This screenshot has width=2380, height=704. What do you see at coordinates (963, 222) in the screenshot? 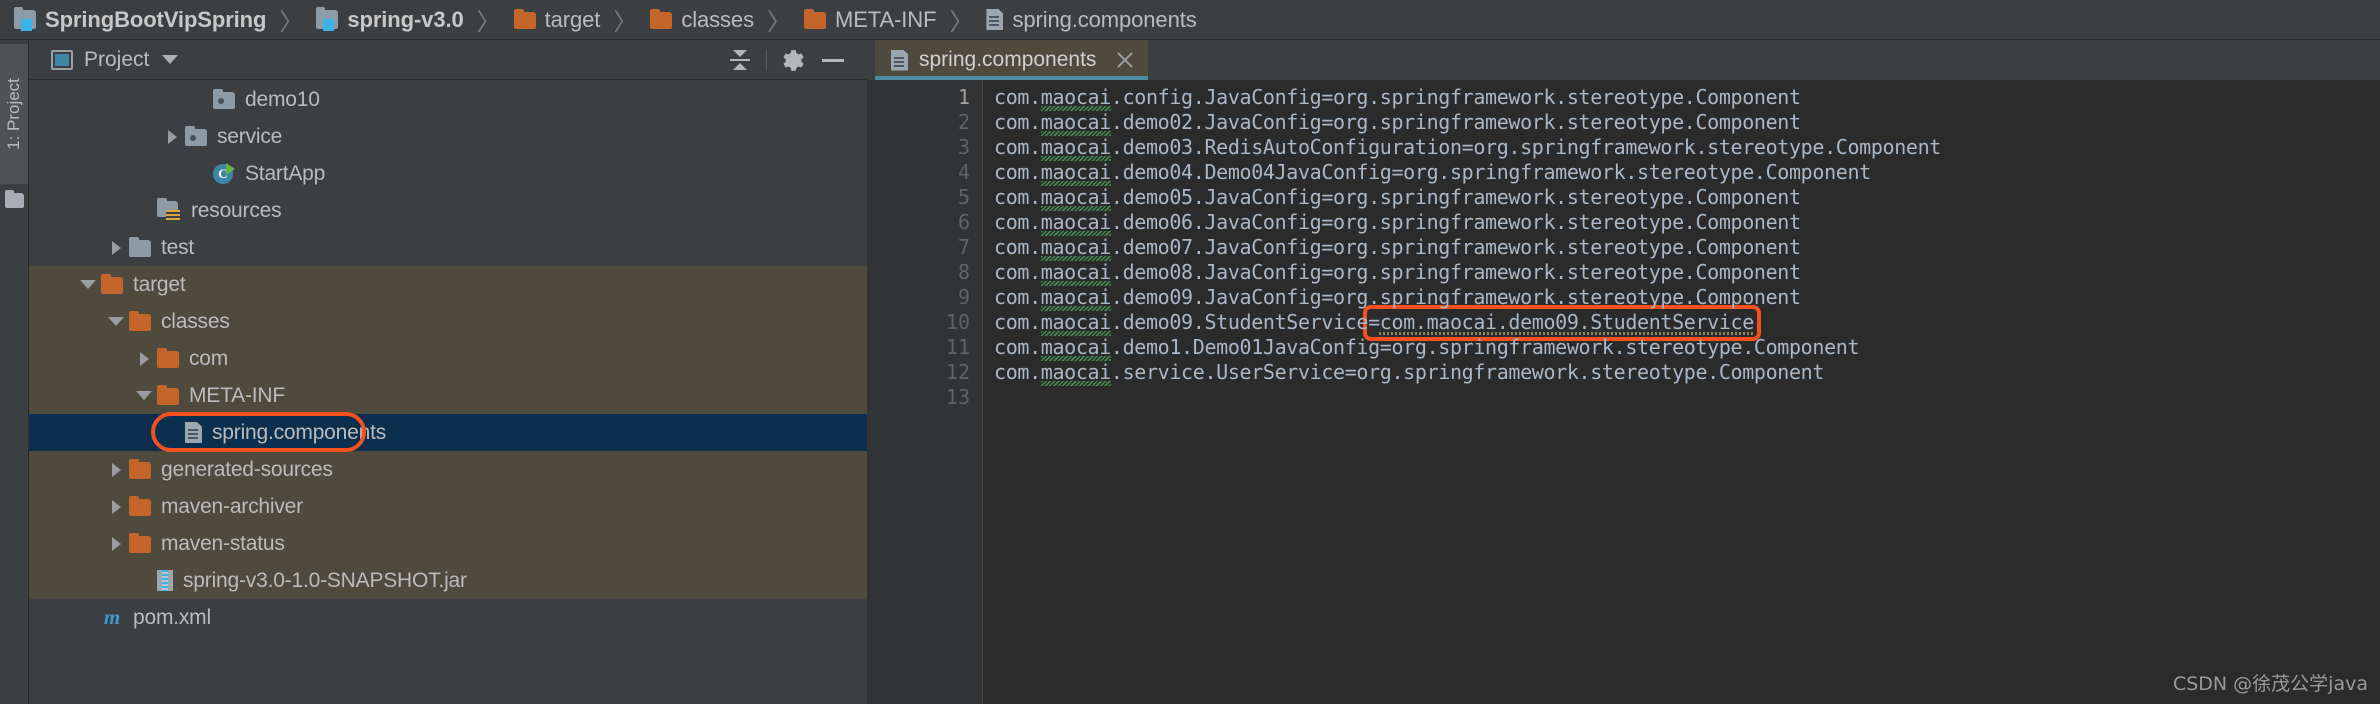
I see `gutter-line-number: 6` at bounding box center [963, 222].